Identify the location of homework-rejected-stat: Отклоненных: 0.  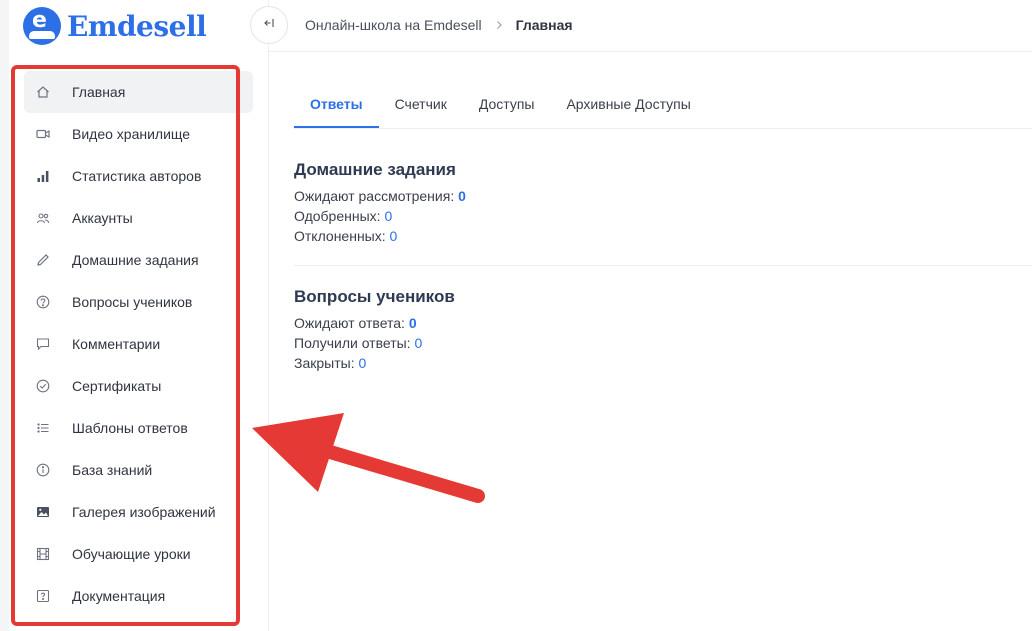
(380, 236).